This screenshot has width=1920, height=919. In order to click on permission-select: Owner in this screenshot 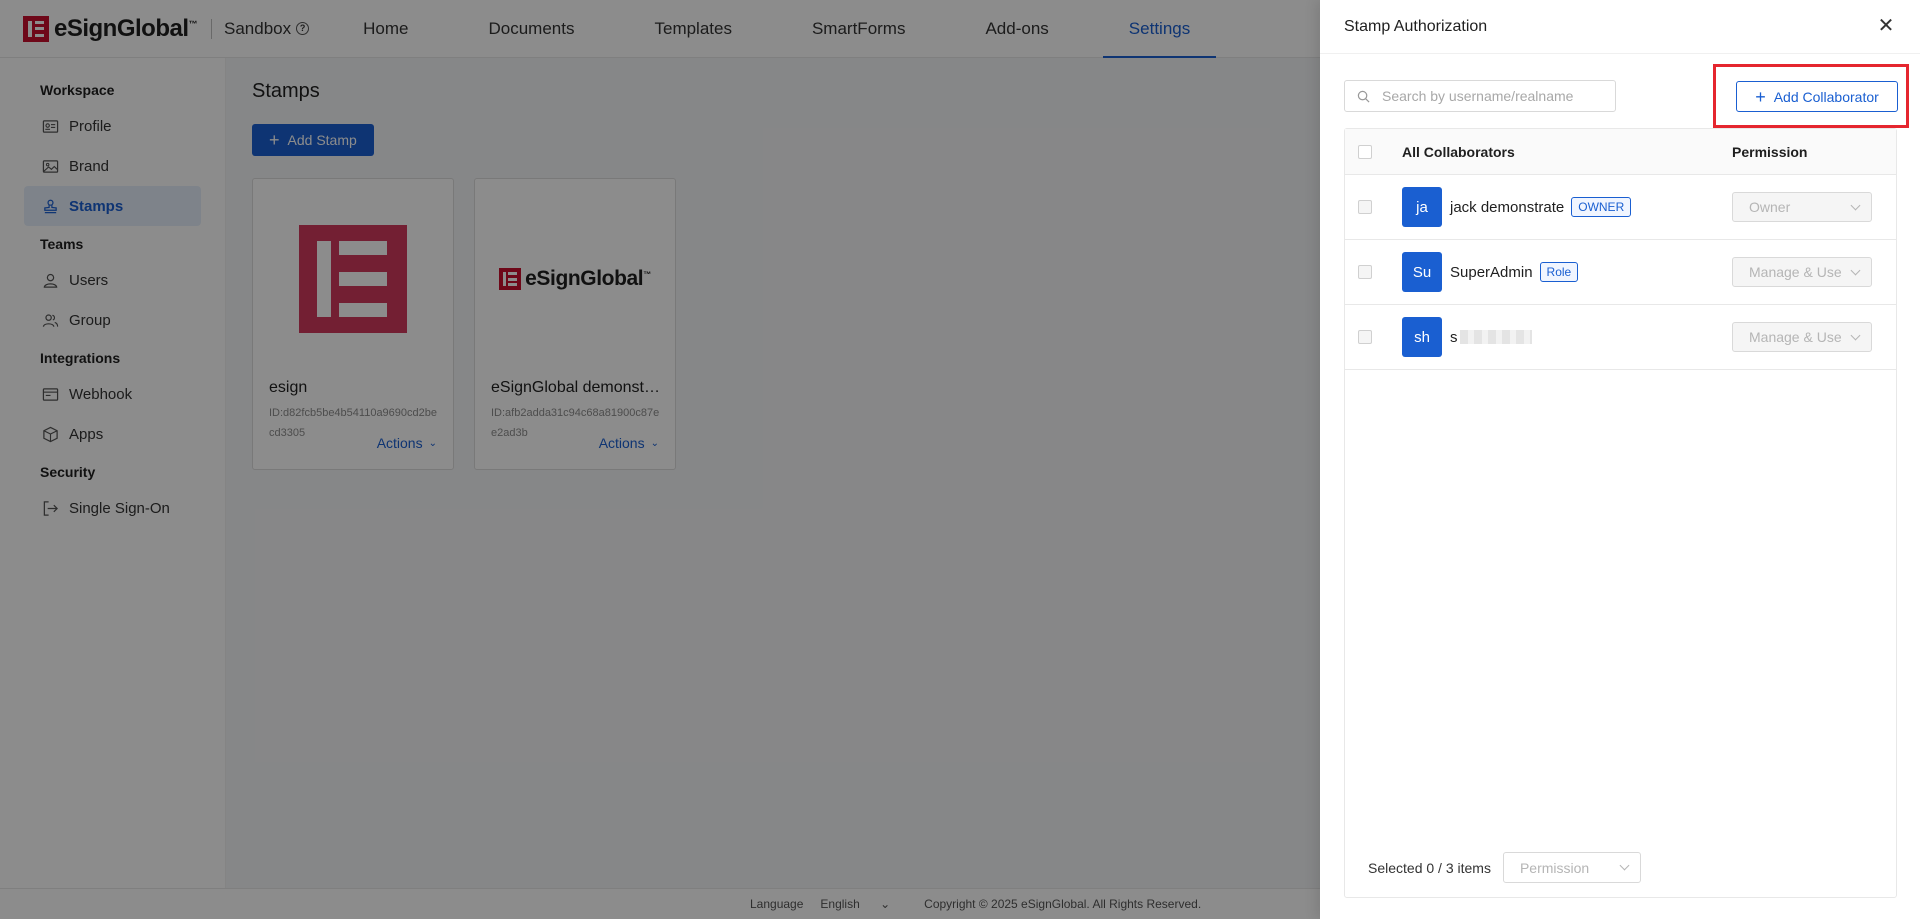, I will do `click(1802, 207)`.